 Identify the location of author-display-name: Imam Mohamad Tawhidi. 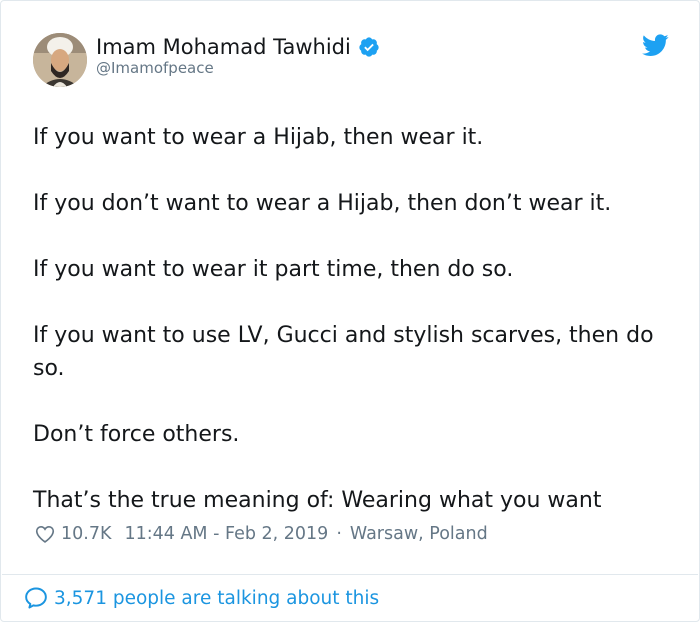
(223, 47).